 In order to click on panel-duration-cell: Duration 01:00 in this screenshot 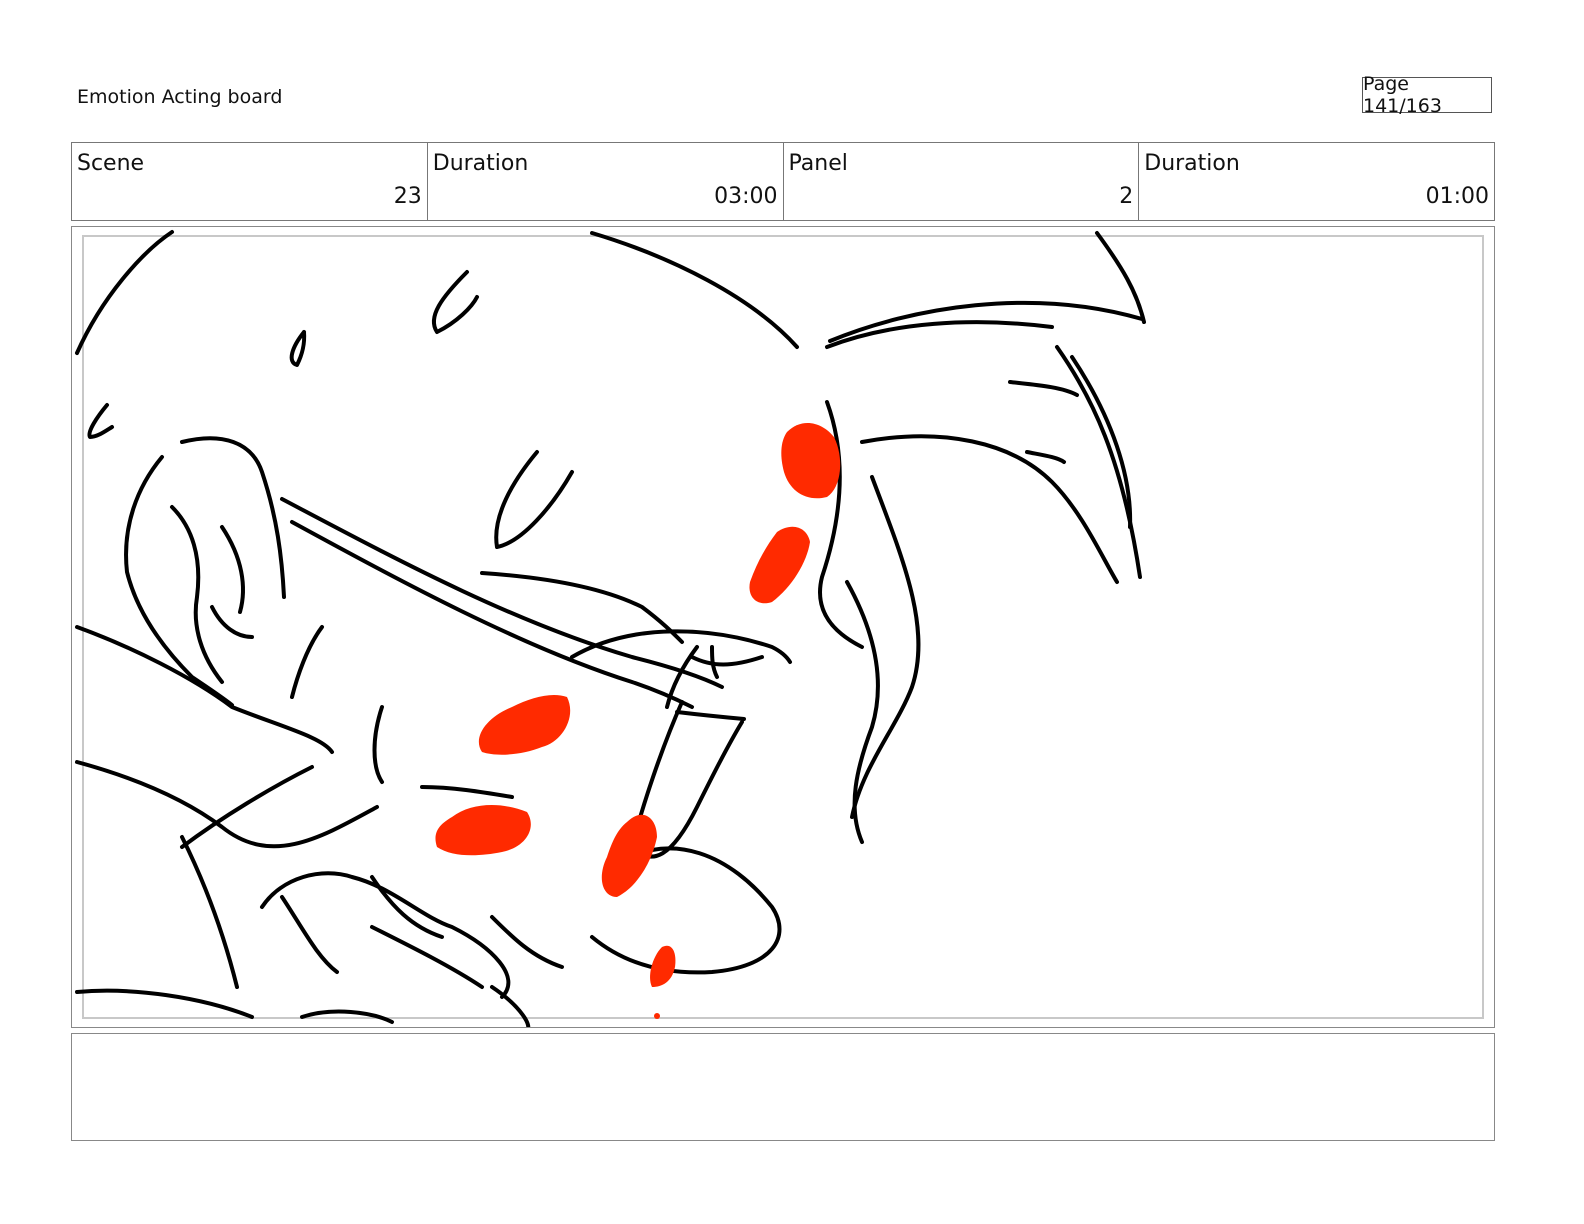, I will do `click(1316, 181)`.